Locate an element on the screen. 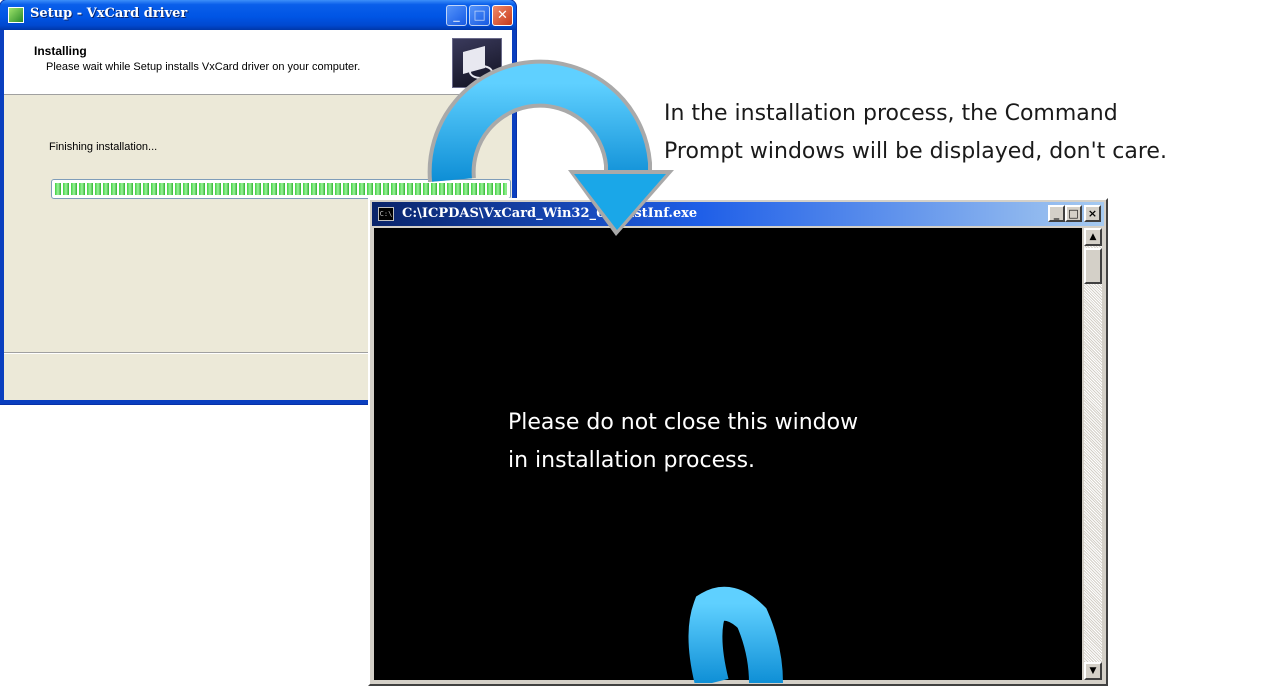 The image size is (1266, 686). console-message-line-2: in installation process. is located at coordinates (632, 460).